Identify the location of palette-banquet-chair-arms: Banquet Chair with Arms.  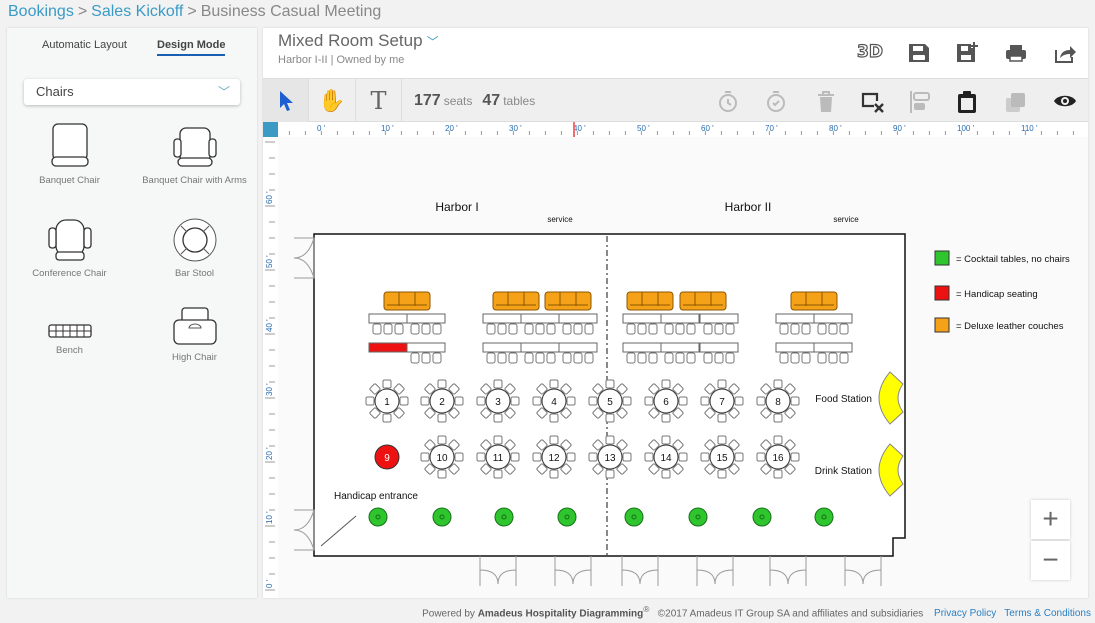
(194, 154).